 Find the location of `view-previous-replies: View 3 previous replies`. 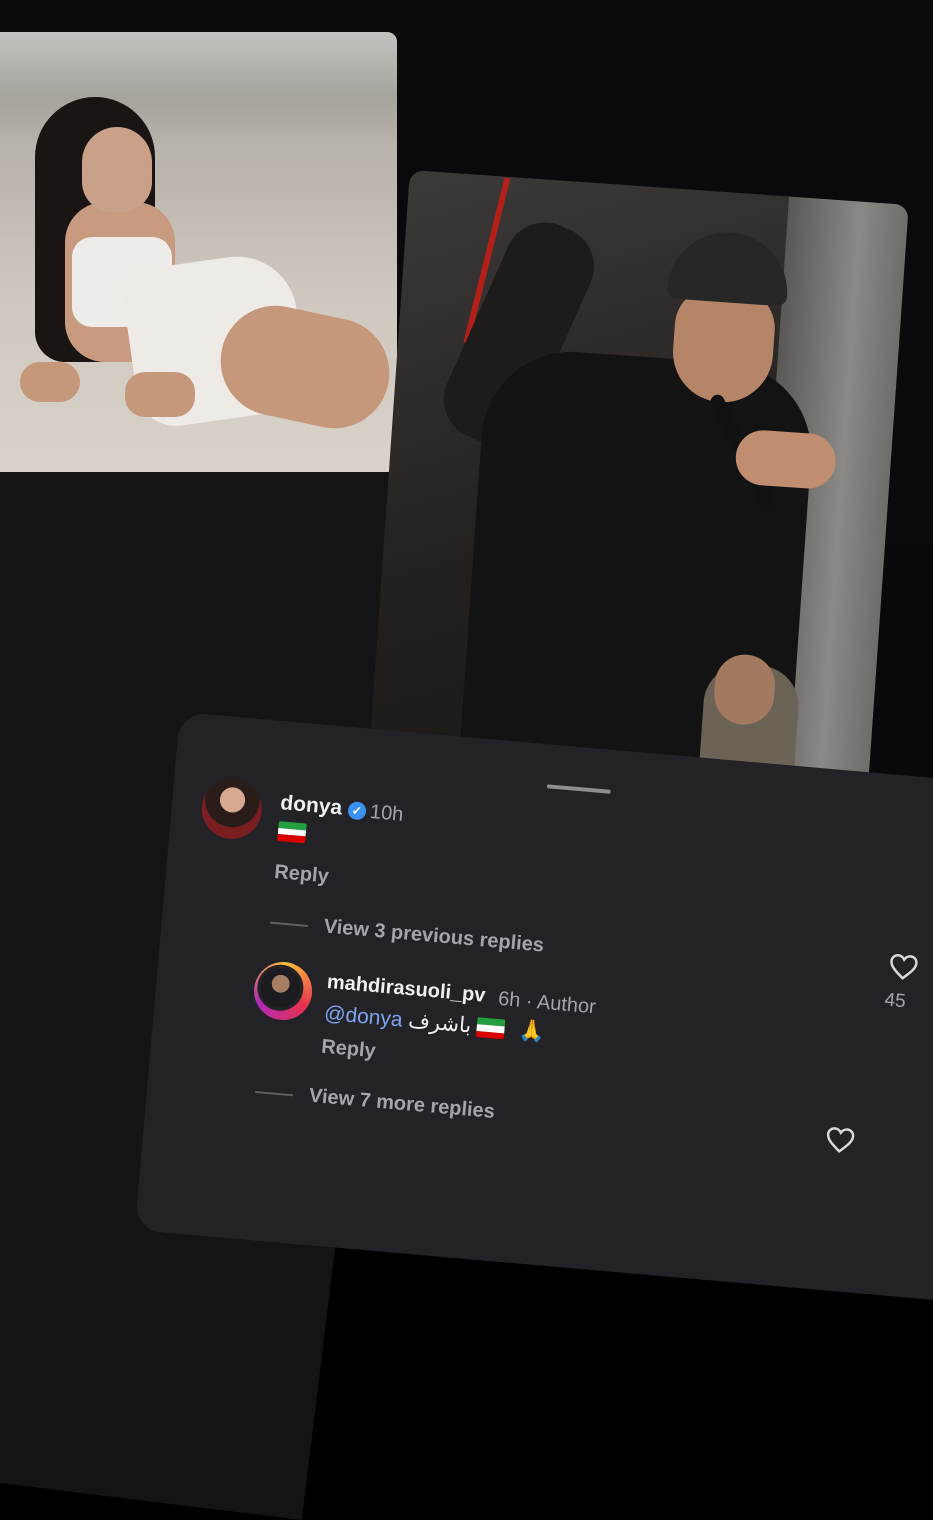

view-previous-replies: View 3 previous replies is located at coordinates (407, 934).